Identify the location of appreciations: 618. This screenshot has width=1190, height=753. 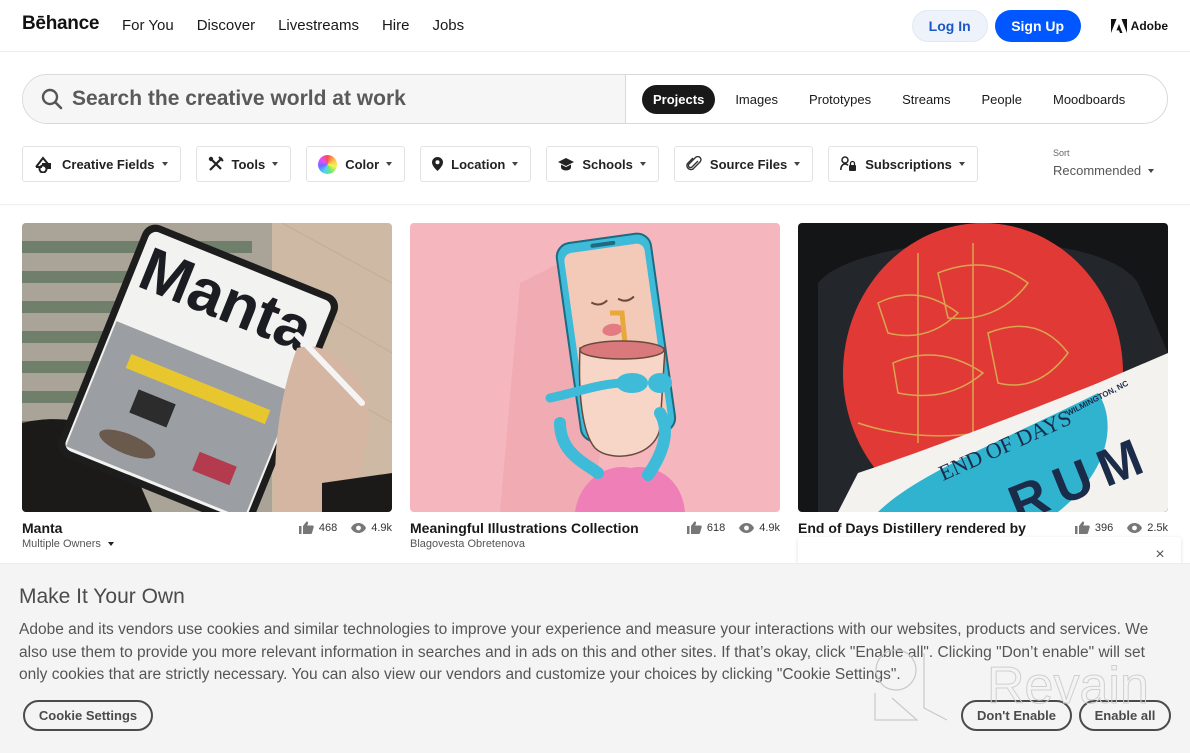
(706, 527).